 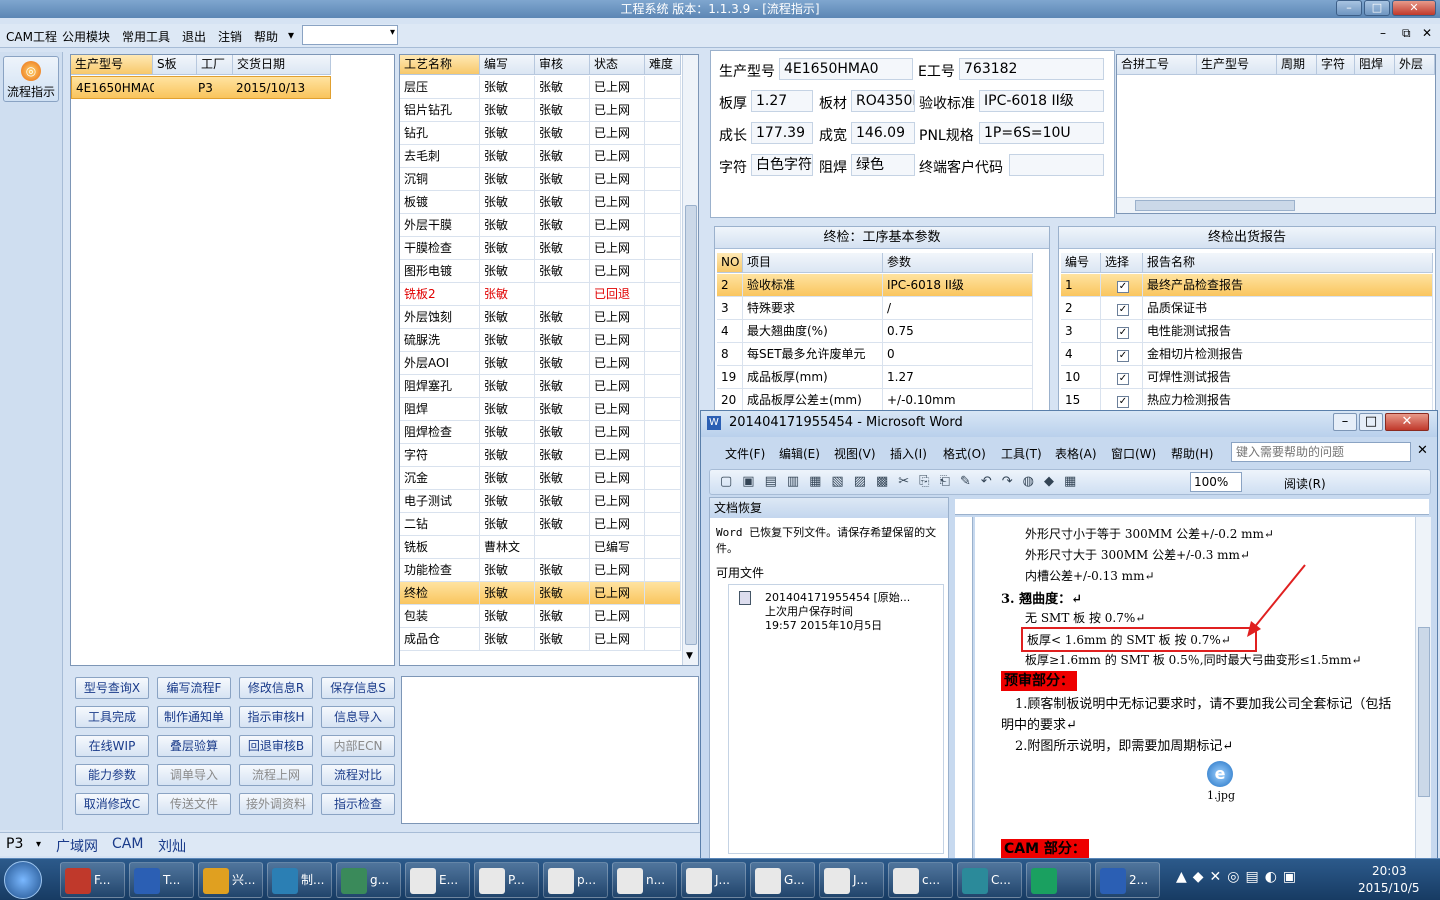 What do you see at coordinates (358, 717) in the screenshot?
I see `action-button: 信息导入` at bounding box center [358, 717].